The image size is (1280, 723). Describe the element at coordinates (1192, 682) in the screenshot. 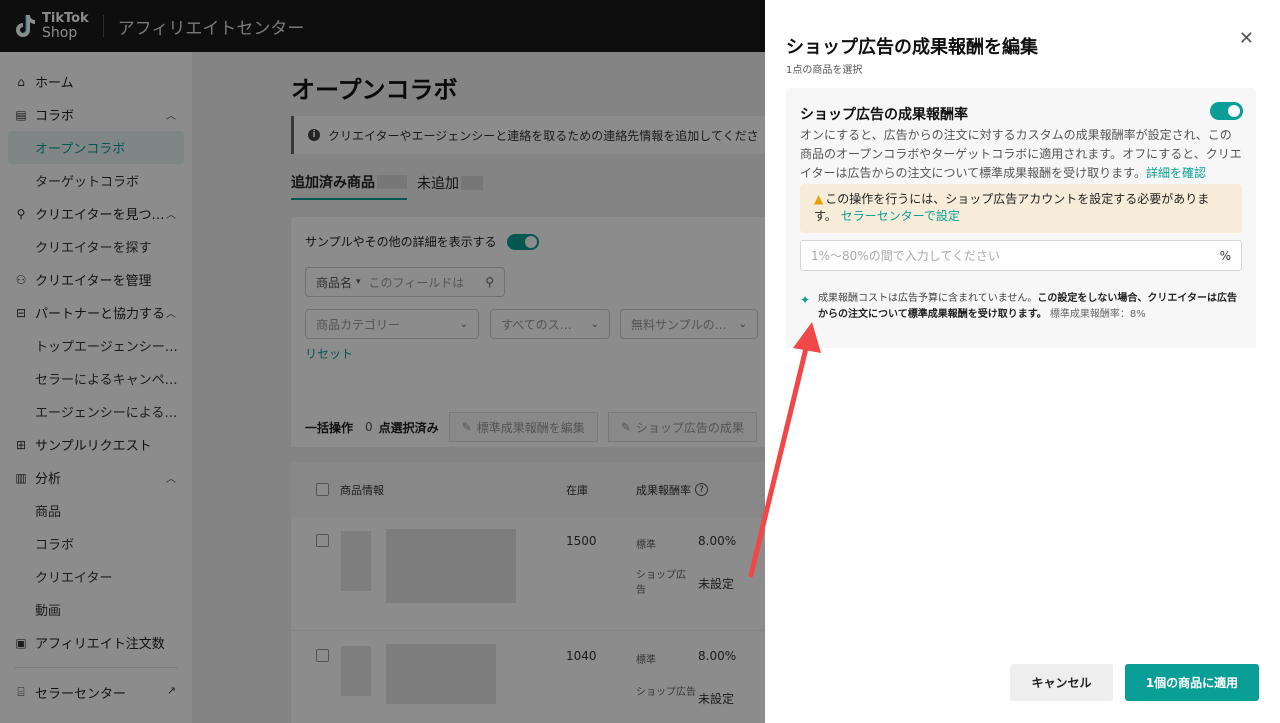

I see `apply-button: 1個の商品に適用` at that location.